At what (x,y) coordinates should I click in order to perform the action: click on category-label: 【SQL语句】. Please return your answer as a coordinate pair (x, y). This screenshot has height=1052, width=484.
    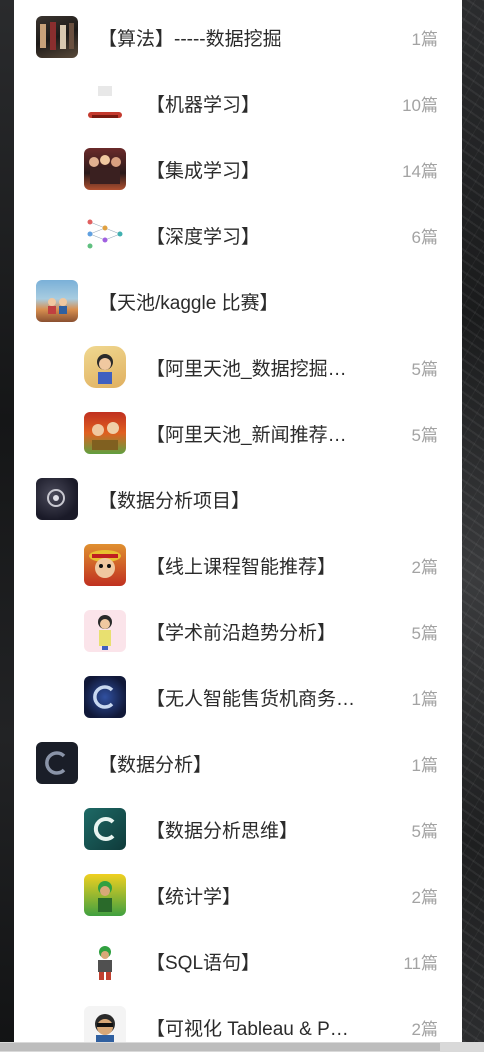
    Looking at the image, I should click on (203, 963).